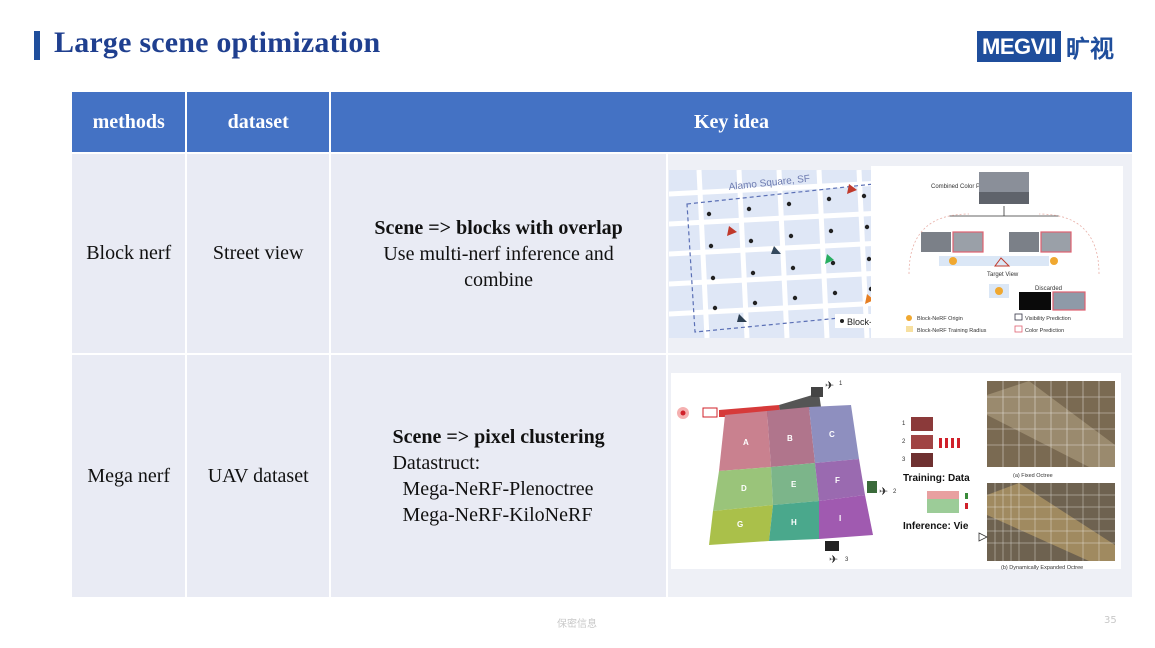 This screenshot has width=1155, height=648. Describe the element at coordinates (1048, 289) in the screenshot. I see `discarded-label: Discarded` at that location.